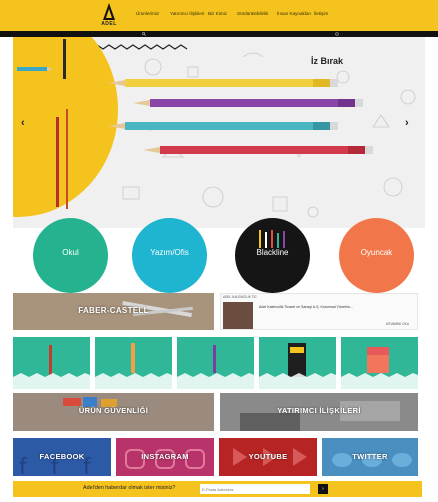  I want to click on logo-icon, so click(109, 11).